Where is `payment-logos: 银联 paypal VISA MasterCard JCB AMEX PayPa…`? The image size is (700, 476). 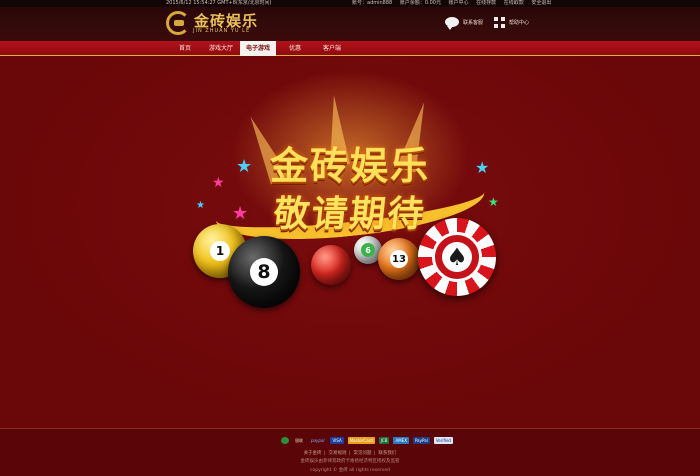 payment-logos: 银联 paypal VISA MasterCard JCB AMEX PayPa… is located at coordinates (367, 440).